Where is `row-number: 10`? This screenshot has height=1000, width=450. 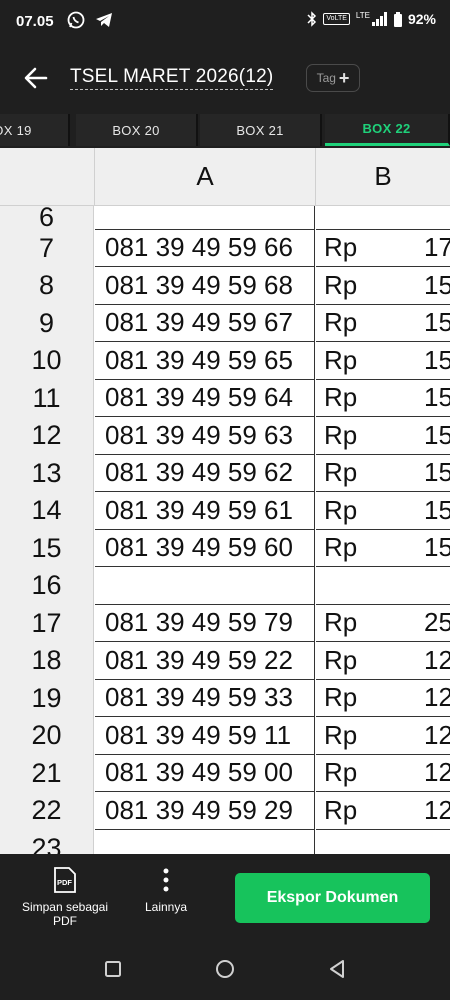
row-number: 10 is located at coordinates (47, 361).